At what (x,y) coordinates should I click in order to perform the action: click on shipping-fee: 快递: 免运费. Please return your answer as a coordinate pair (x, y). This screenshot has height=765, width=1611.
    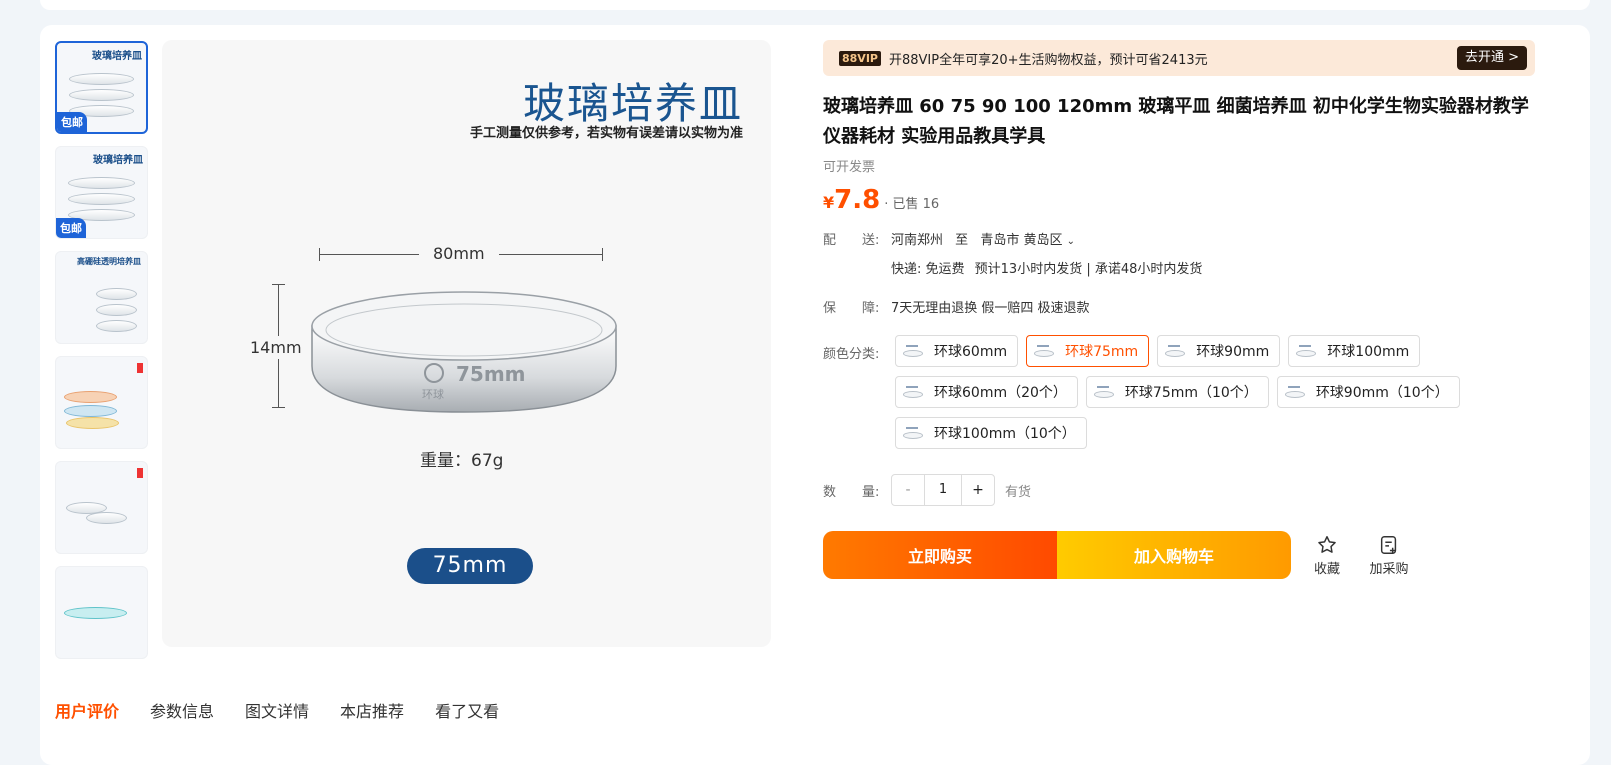
    Looking at the image, I should click on (928, 269).